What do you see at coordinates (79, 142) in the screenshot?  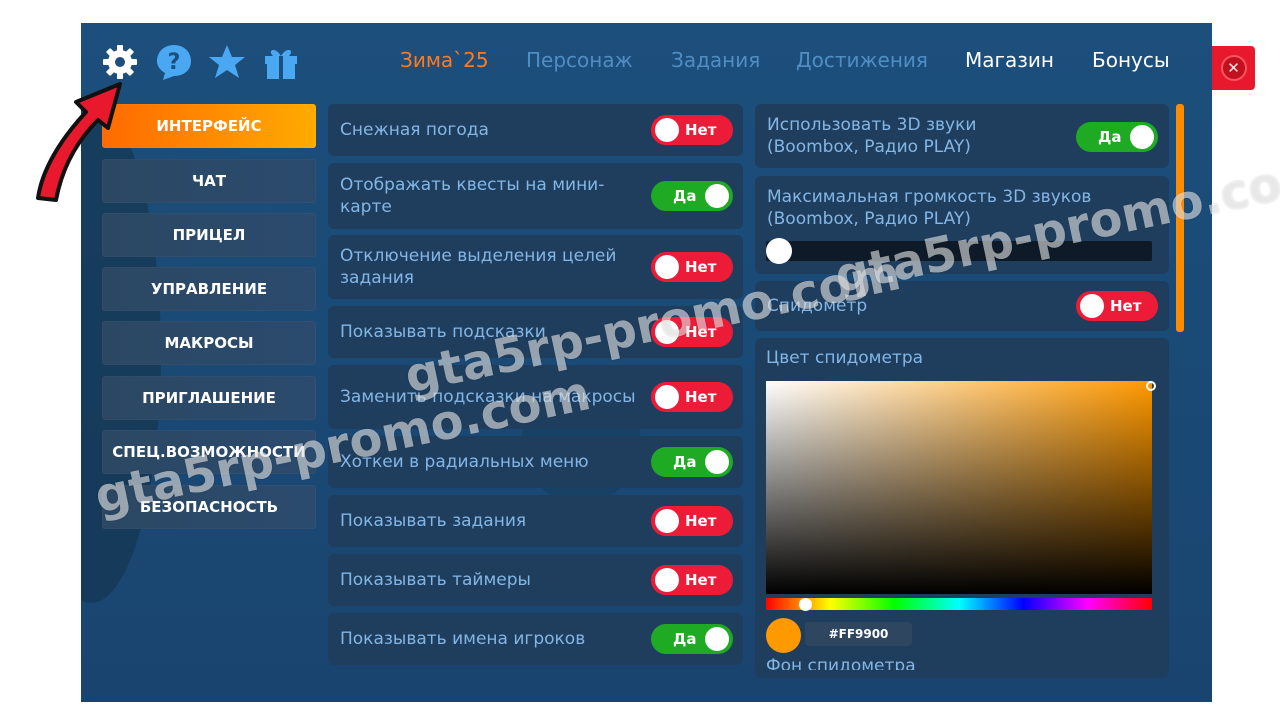 I see `arrow-annotation` at bounding box center [79, 142].